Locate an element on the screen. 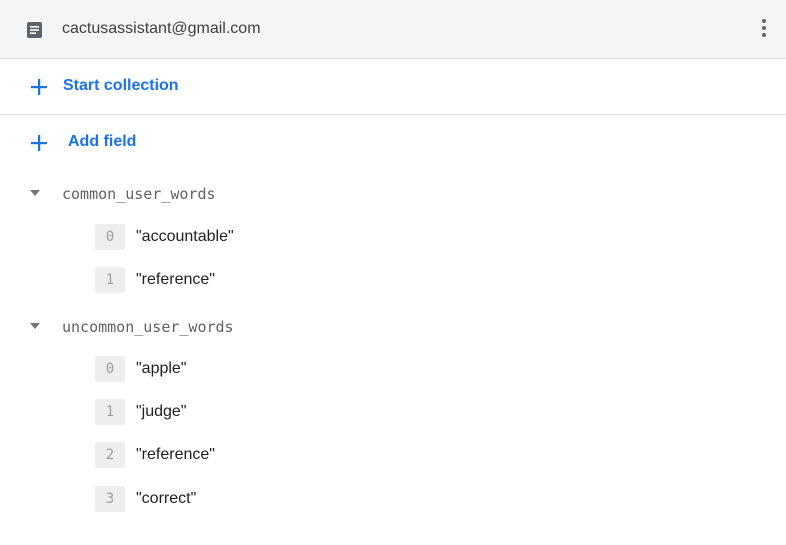  add-field-button: Add field is located at coordinates (393, 143).